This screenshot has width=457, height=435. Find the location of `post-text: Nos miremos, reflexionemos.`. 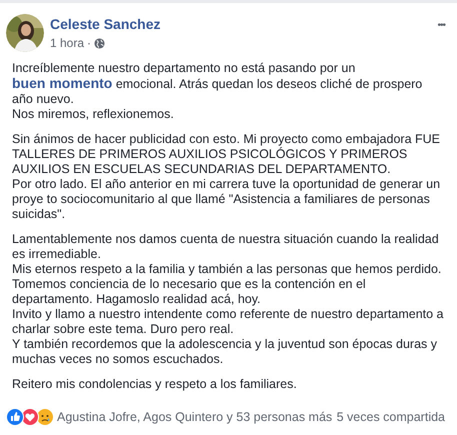

post-text: Nos miremos, reflexionemos. is located at coordinates (93, 114).